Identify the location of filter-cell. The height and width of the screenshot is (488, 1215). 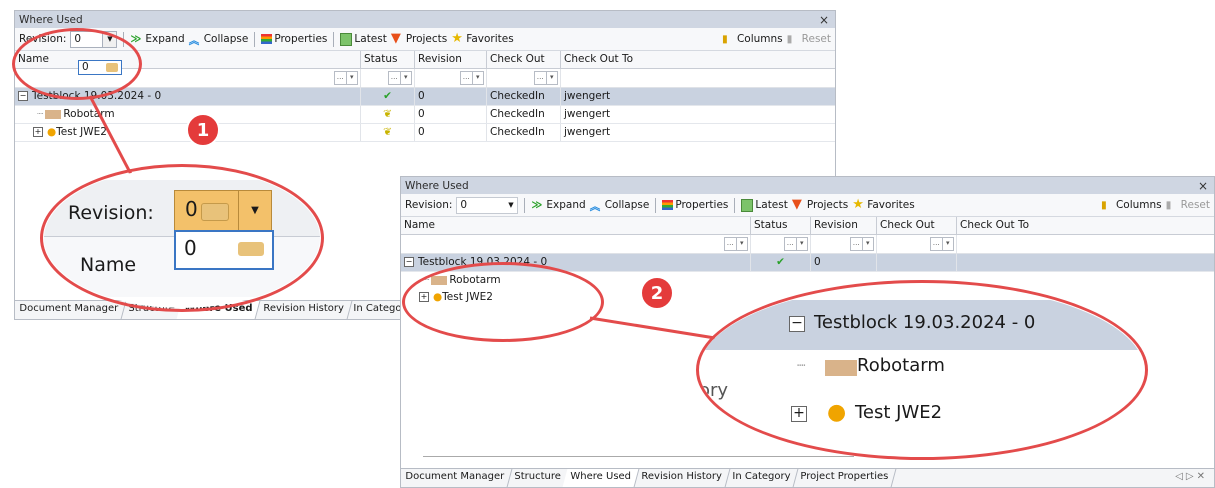
(698, 78).